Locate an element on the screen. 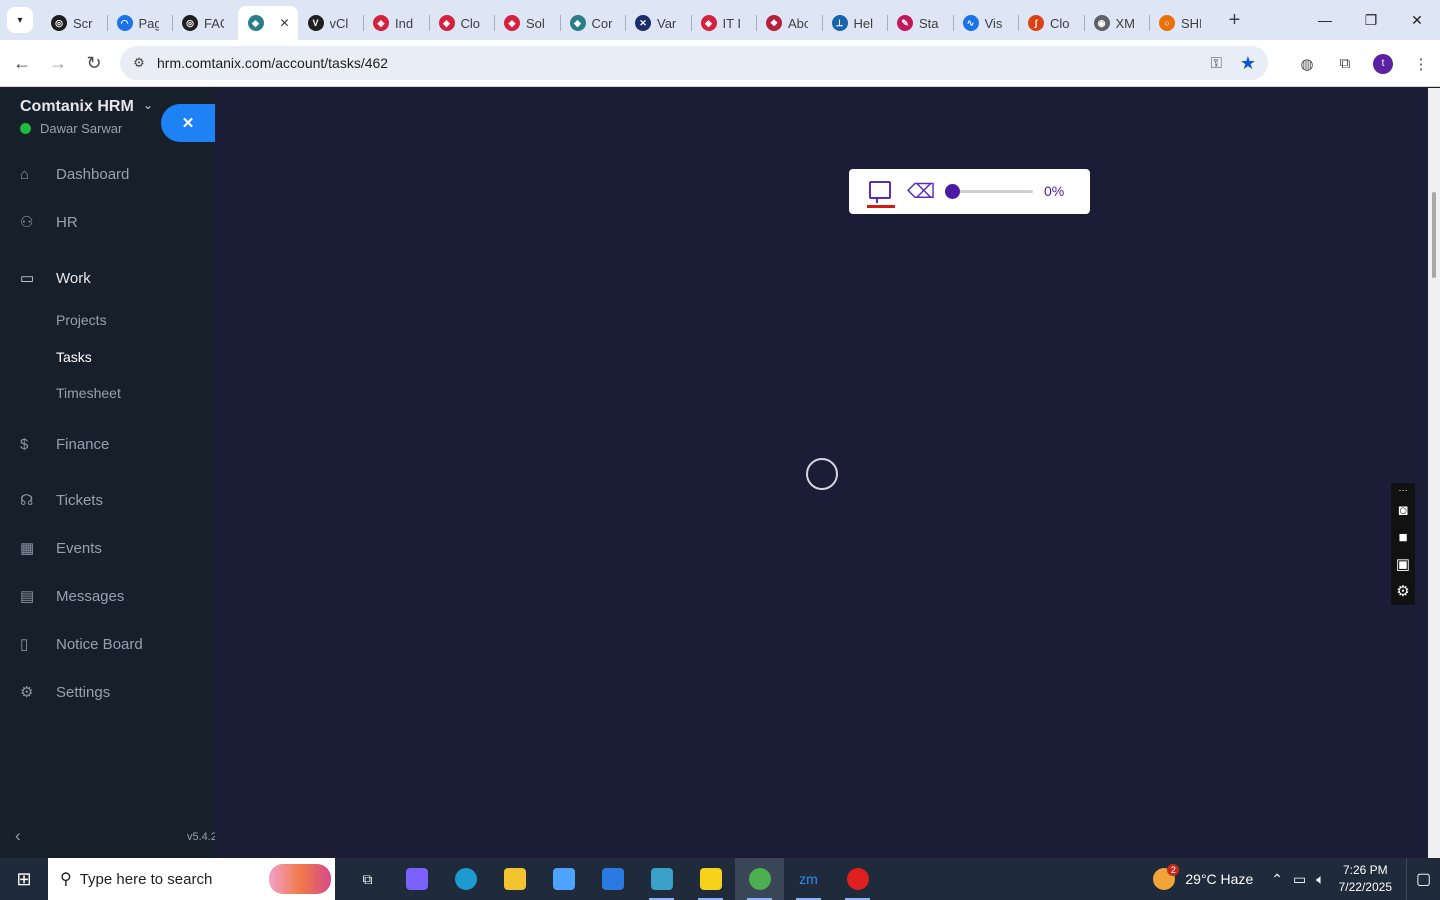  video-icon: ■ is located at coordinates (1403, 537).